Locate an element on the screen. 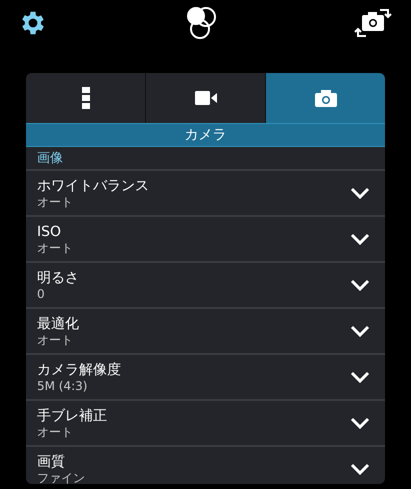 The width and height of the screenshot is (411, 489). setting-label: ホワイトバランス is located at coordinates (93, 185).